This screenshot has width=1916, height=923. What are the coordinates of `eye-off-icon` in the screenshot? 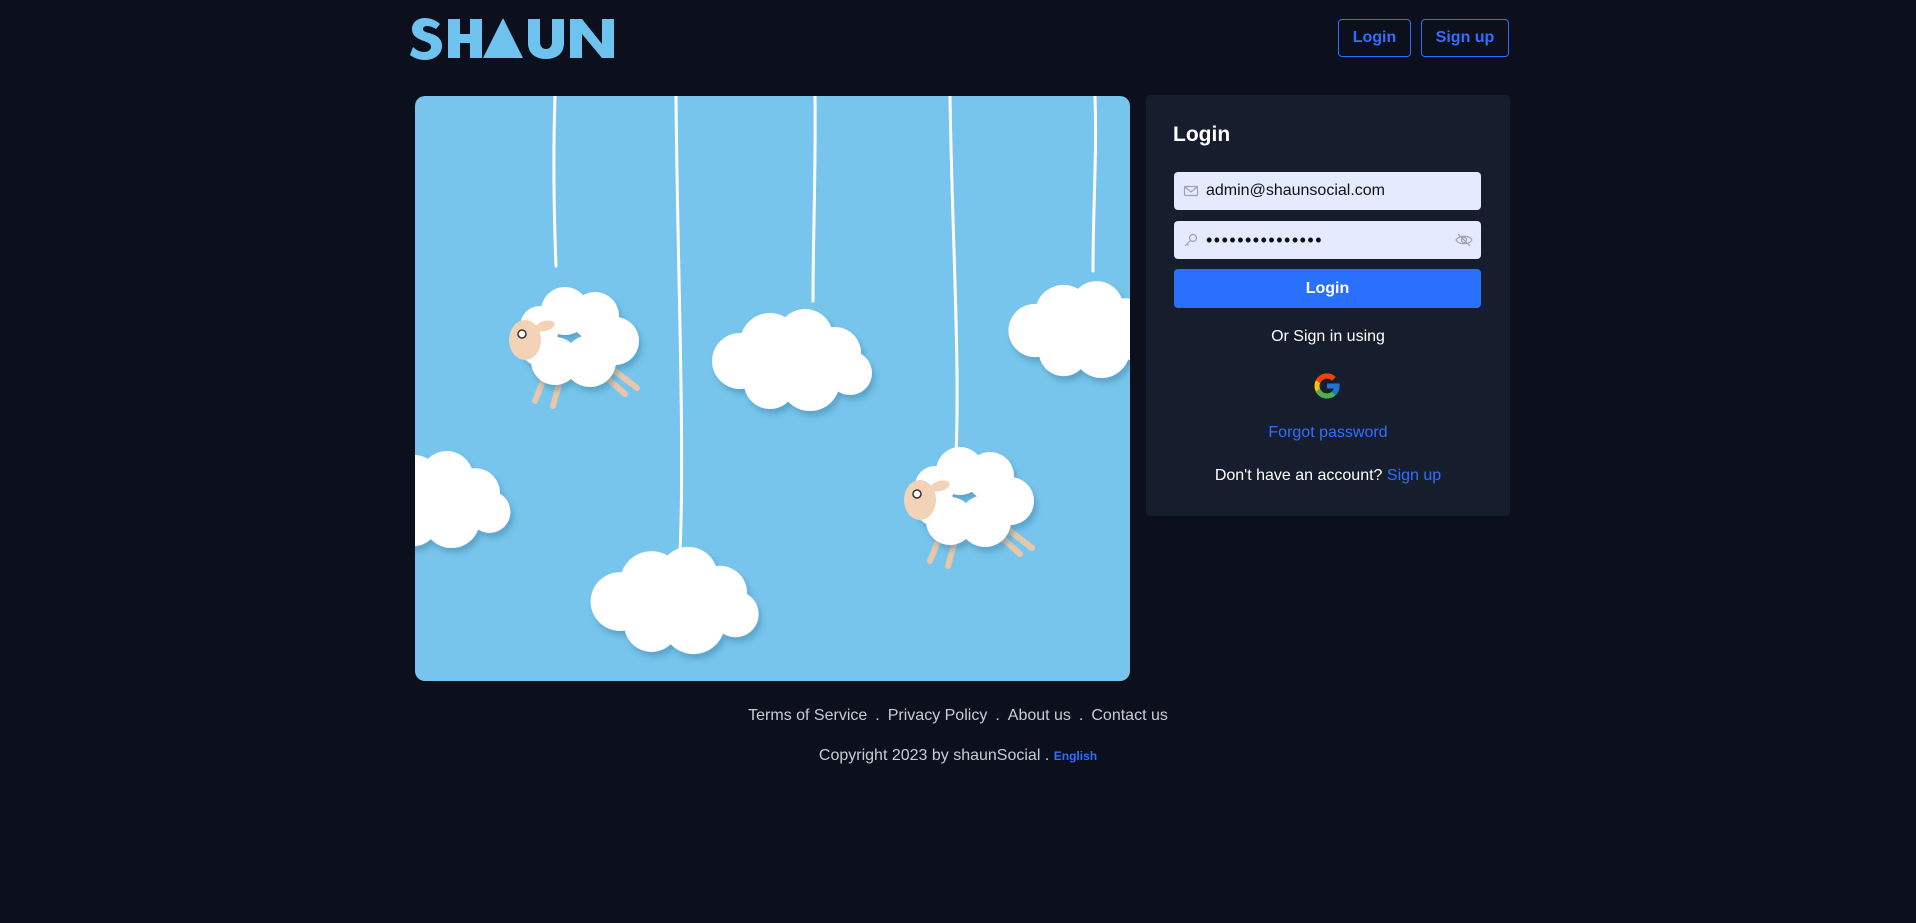 It's located at (1464, 240).